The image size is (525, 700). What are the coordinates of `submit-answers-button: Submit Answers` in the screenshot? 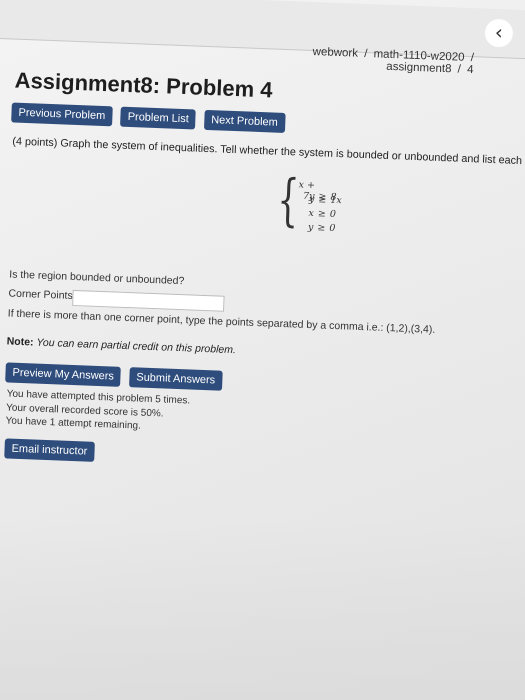 It's located at (175, 379).